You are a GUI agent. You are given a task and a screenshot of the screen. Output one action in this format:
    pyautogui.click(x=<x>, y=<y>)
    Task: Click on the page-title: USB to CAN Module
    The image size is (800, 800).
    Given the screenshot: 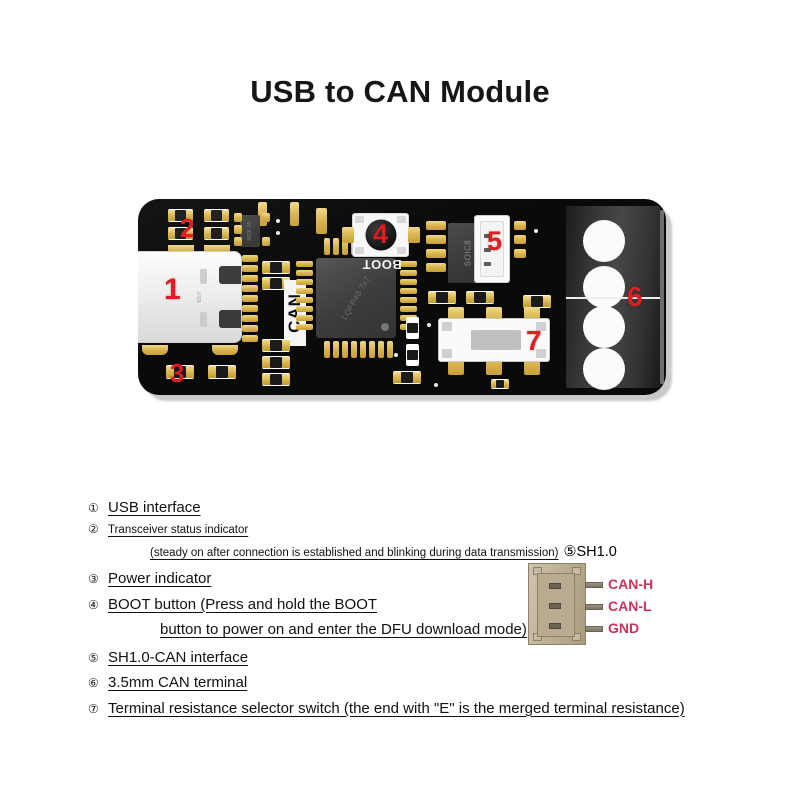 What is the action you would take?
    pyautogui.click(x=400, y=91)
    